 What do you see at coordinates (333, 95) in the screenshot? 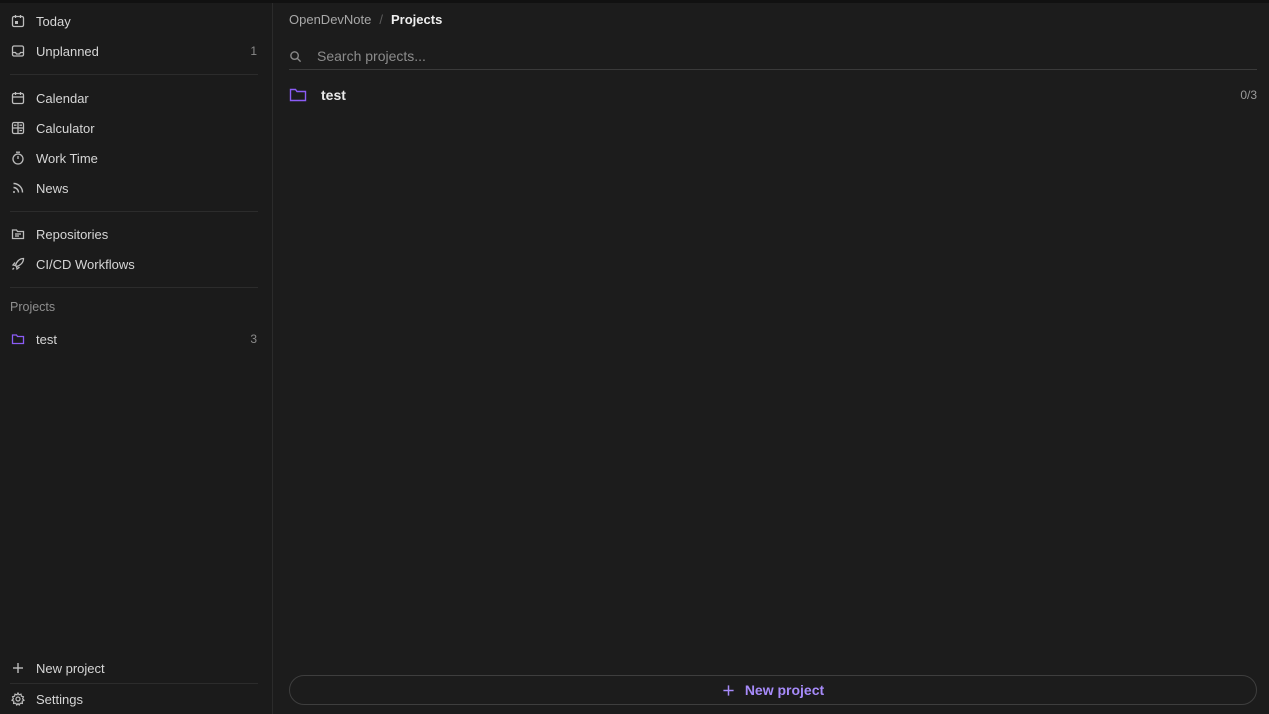
I see `project-name: test` at bounding box center [333, 95].